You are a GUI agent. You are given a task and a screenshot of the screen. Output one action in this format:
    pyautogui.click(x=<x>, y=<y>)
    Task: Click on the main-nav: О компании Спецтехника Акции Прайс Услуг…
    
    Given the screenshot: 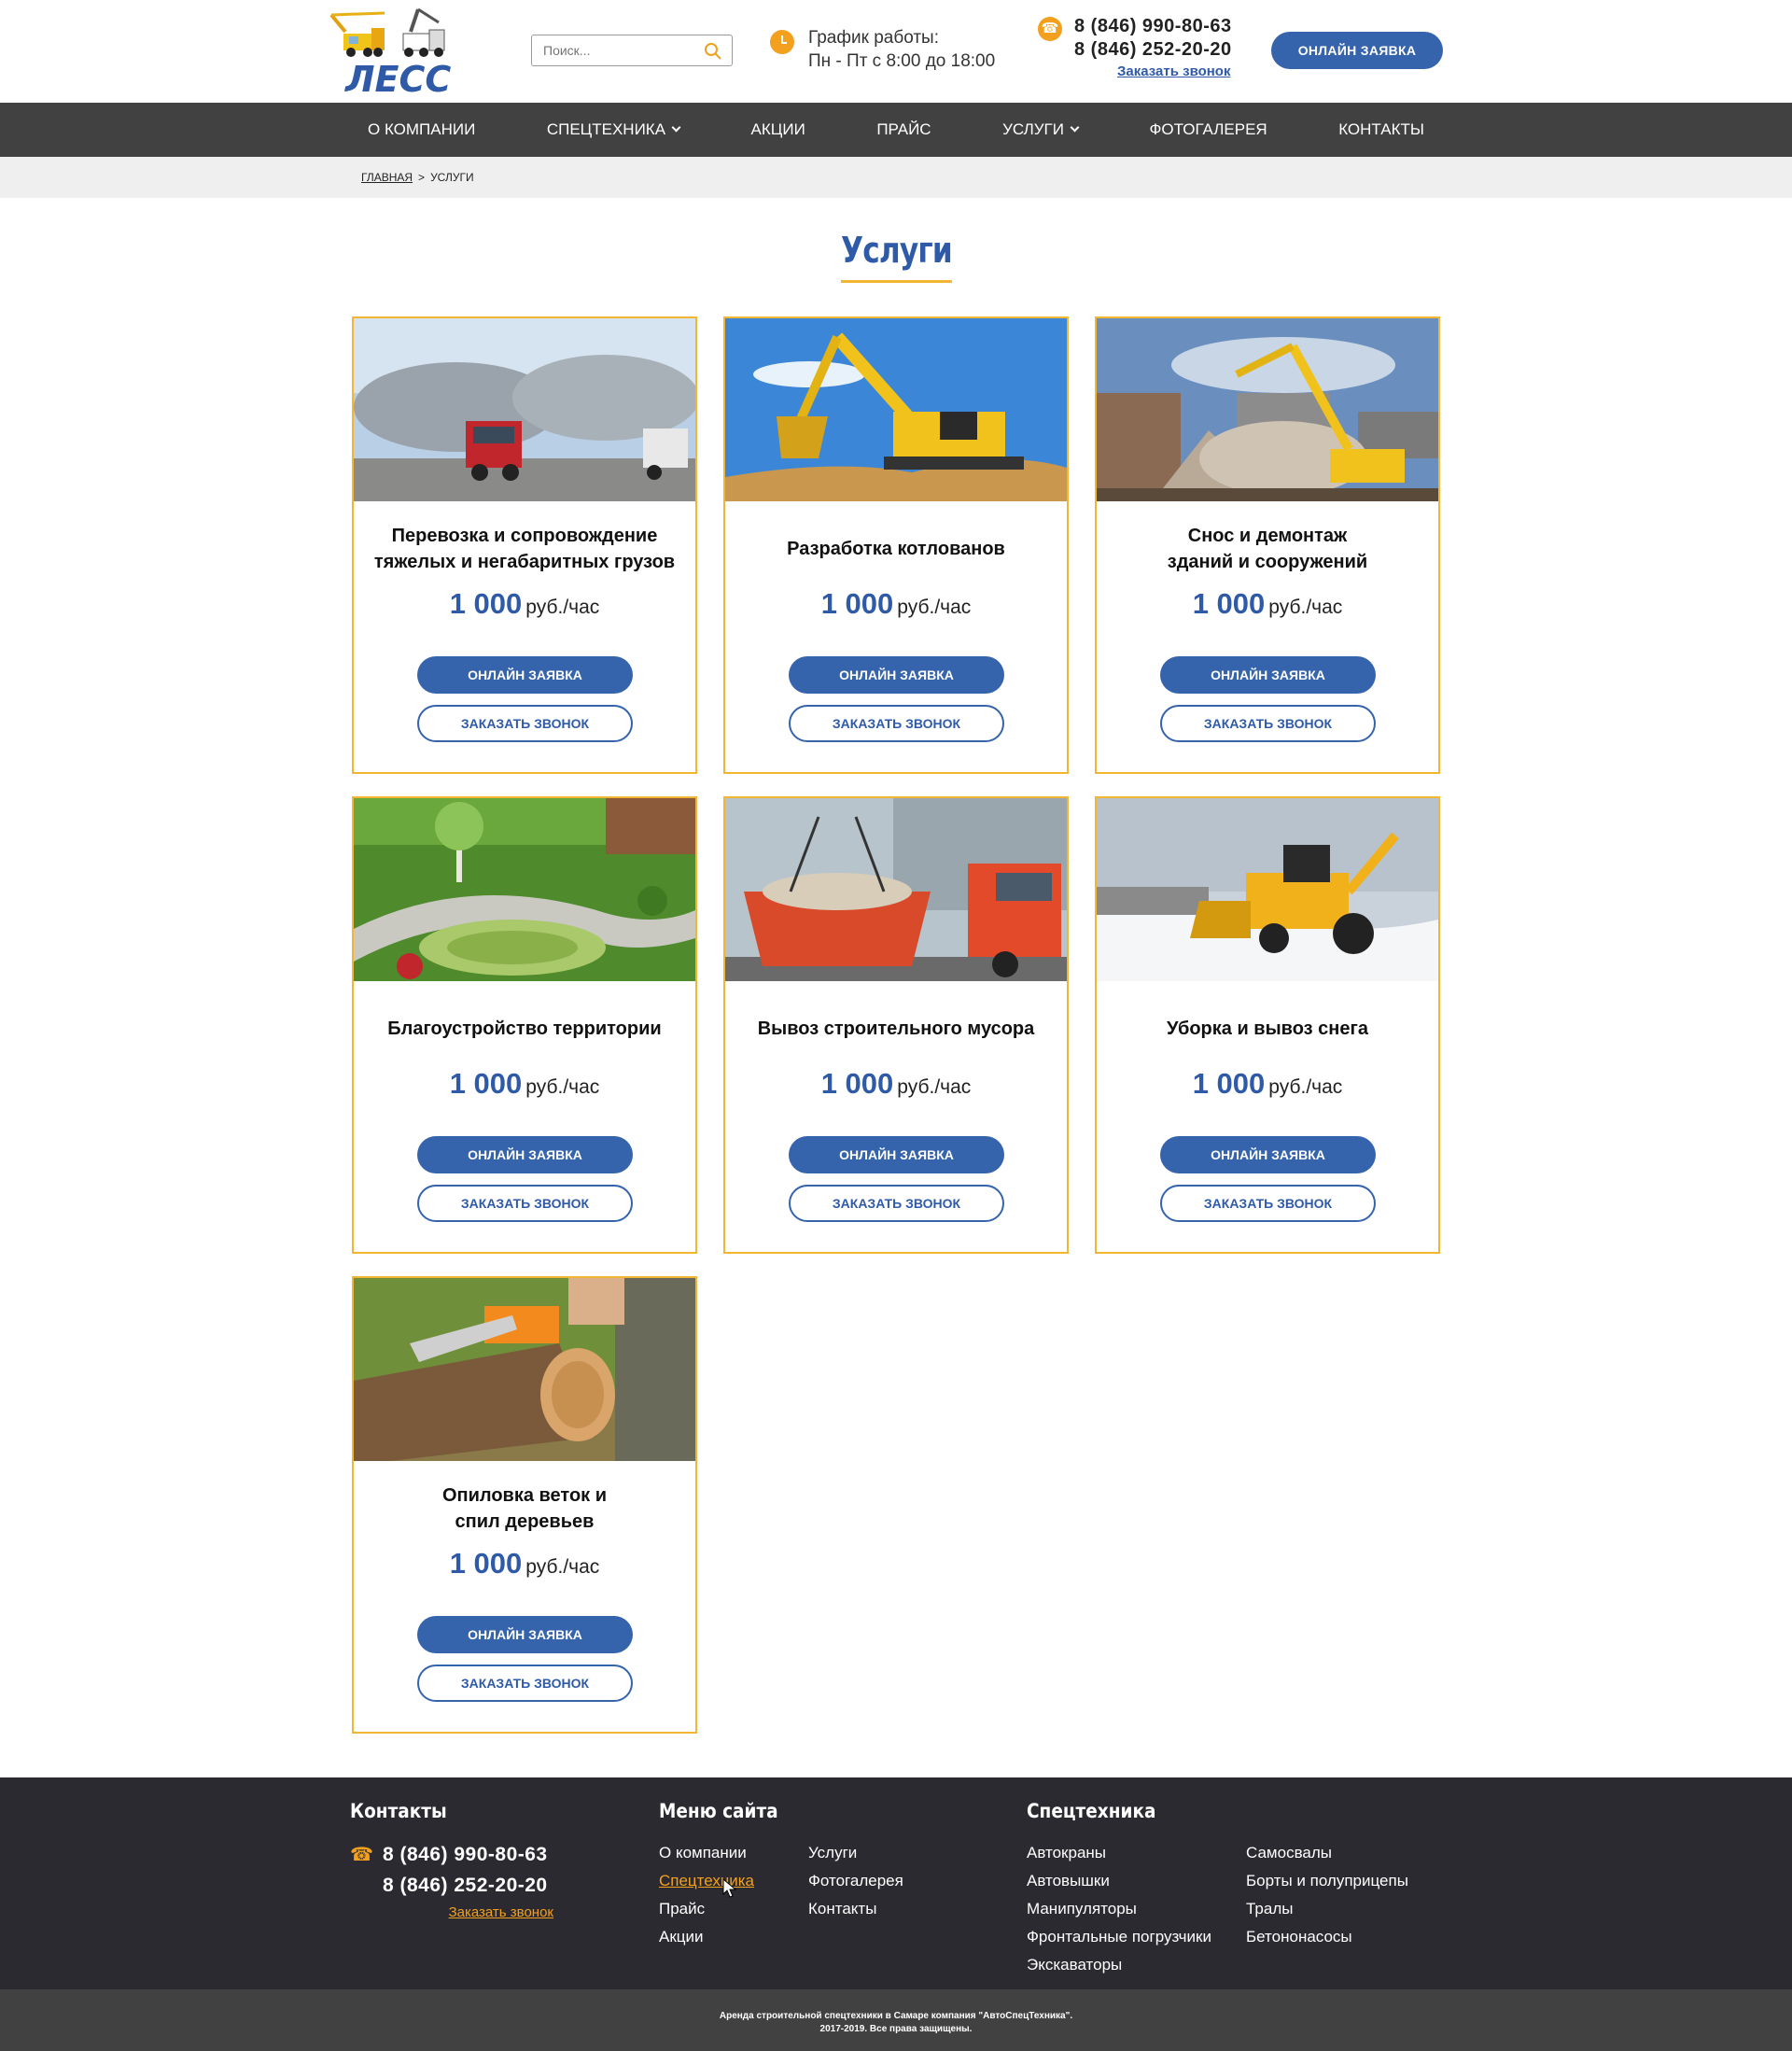 What is the action you would take?
    pyautogui.click(x=896, y=130)
    